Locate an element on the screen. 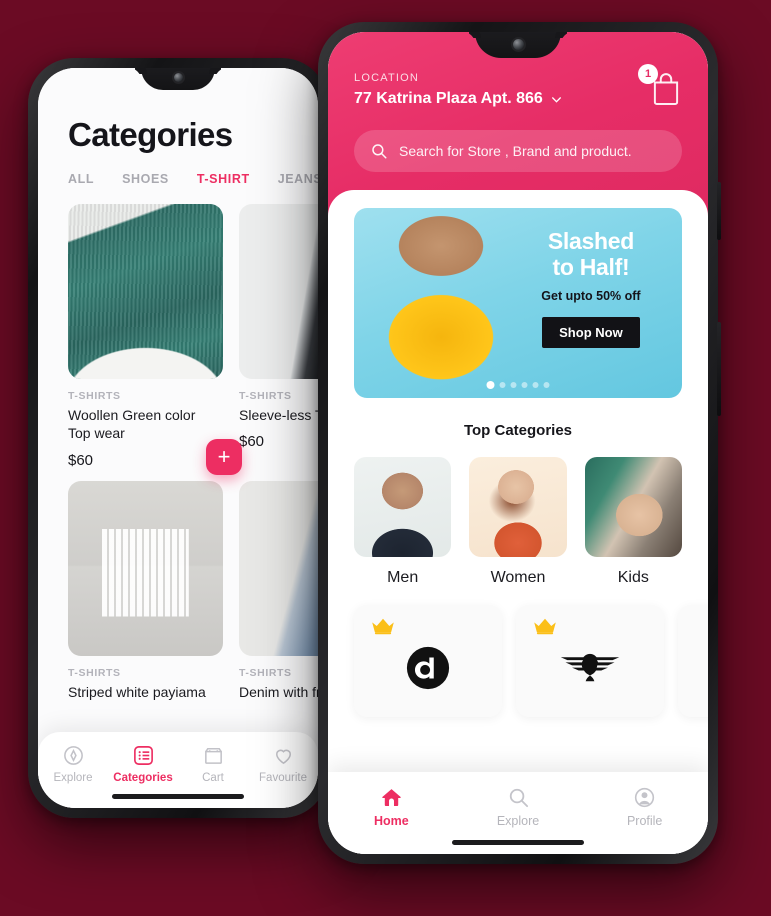  nav-item-profile: Profile is located at coordinates (644, 807).